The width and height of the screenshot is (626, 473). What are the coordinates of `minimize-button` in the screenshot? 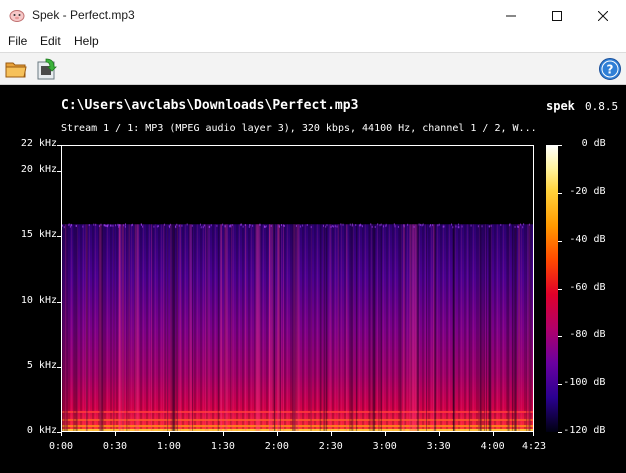 It's located at (511, 15).